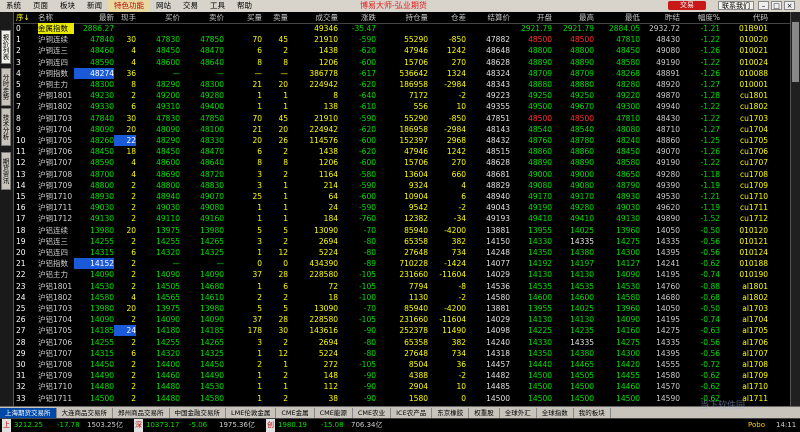 Image resolution: width=800 pixels, height=432 pixels. Describe the element at coordinates (763, 5) in the screenshot. I see `minimize-icon: –` at that location.